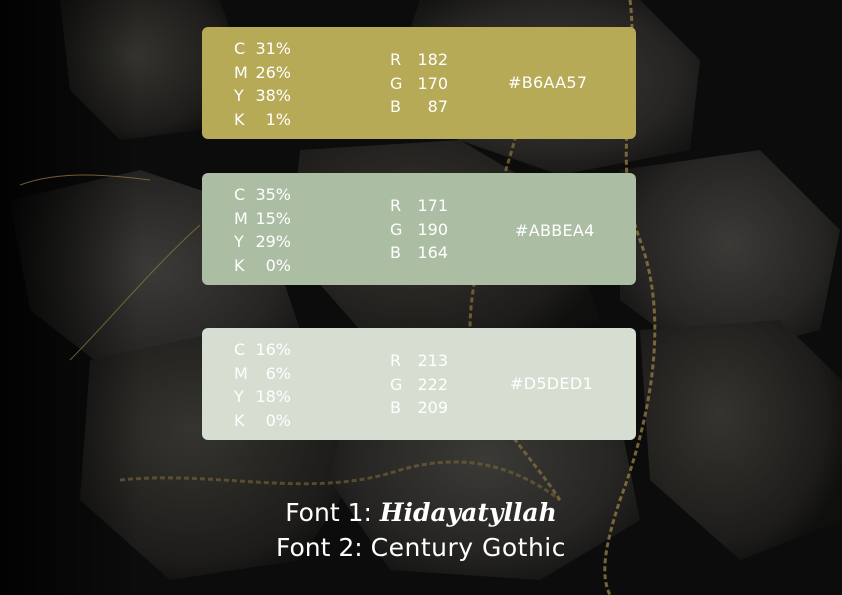  What do you see at coordinates (273, 349) in the screenshot?
I see `cmyk-value: 16%` at bounding box center [273, 349].